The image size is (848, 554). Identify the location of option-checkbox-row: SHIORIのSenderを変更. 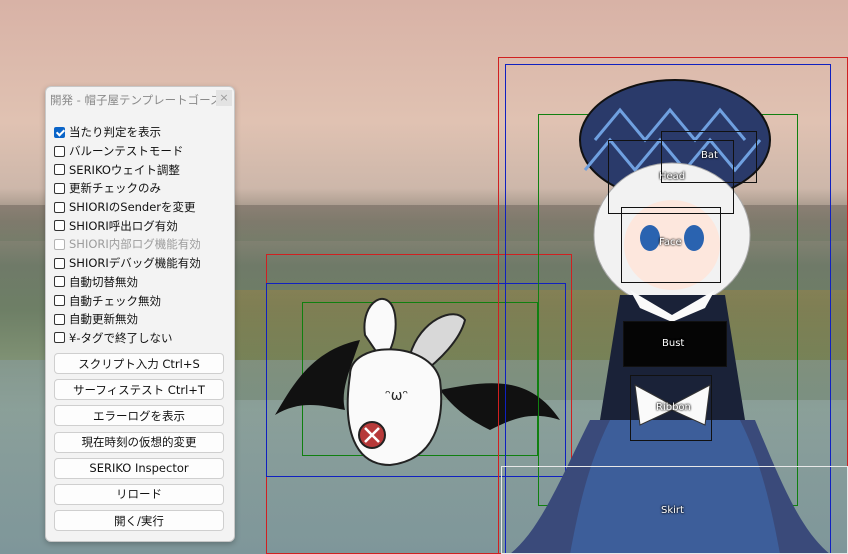
(127, 207).